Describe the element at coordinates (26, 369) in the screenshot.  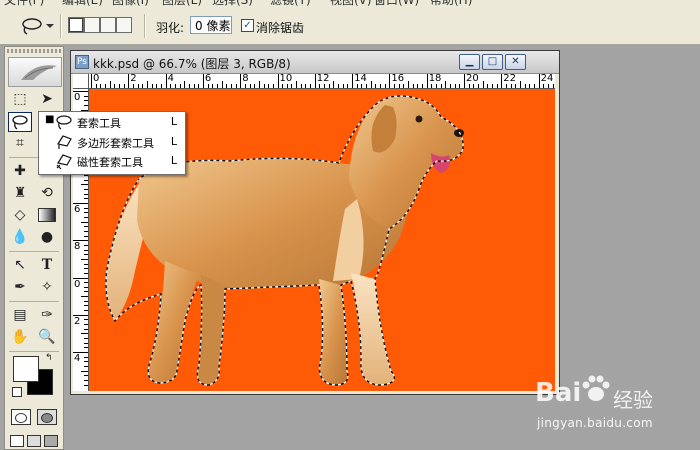
I see `foreground-color-swatch` at that location.